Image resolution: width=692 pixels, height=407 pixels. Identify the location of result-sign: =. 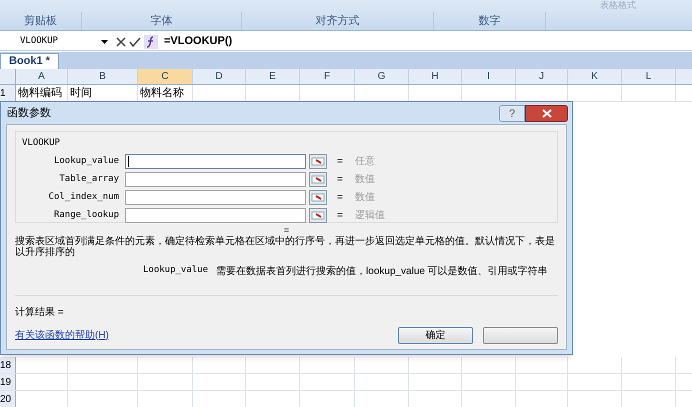
(287, 230).